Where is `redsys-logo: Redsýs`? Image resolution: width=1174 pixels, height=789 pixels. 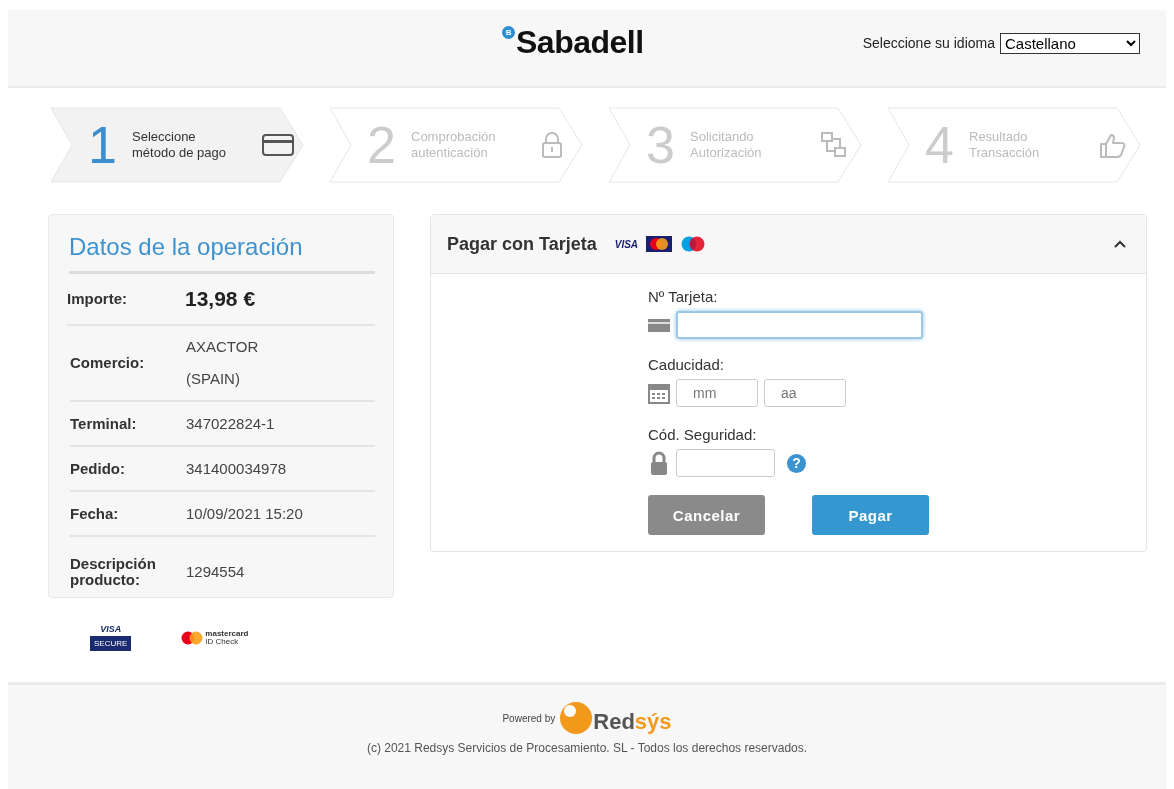
redsys-logo: Redsýs is located at coordinates (615, 718).